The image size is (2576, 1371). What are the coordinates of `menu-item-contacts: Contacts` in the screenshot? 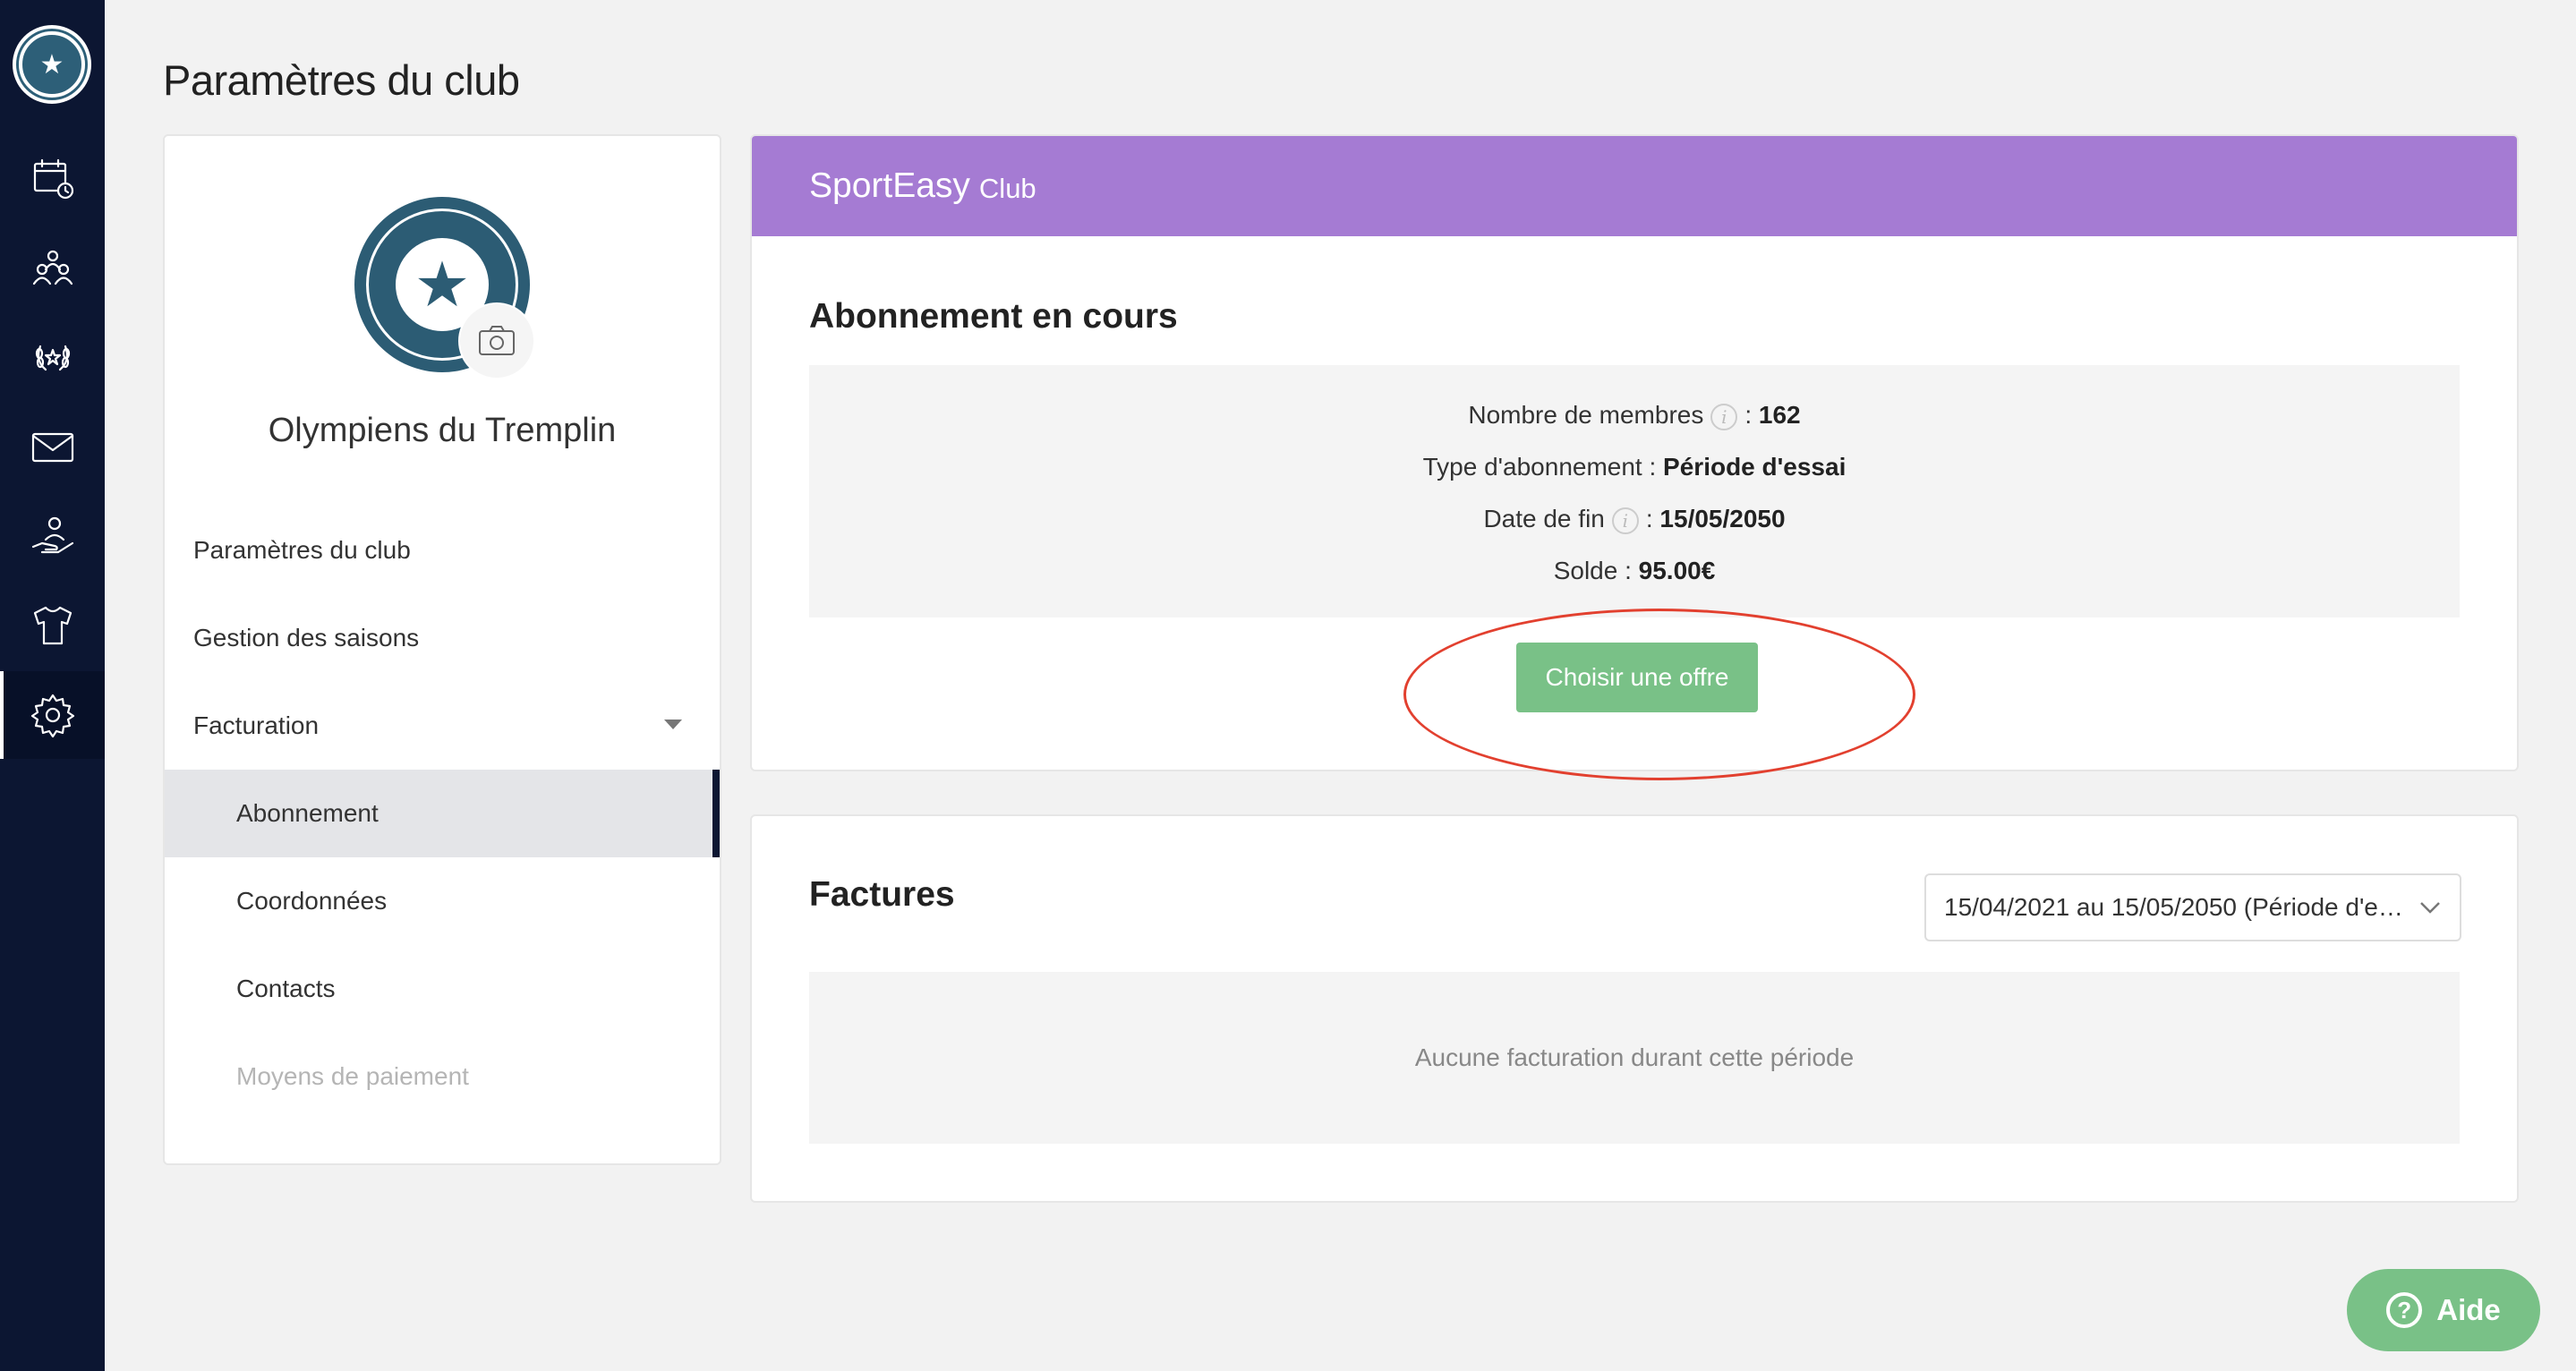 It's located at (442, 989).